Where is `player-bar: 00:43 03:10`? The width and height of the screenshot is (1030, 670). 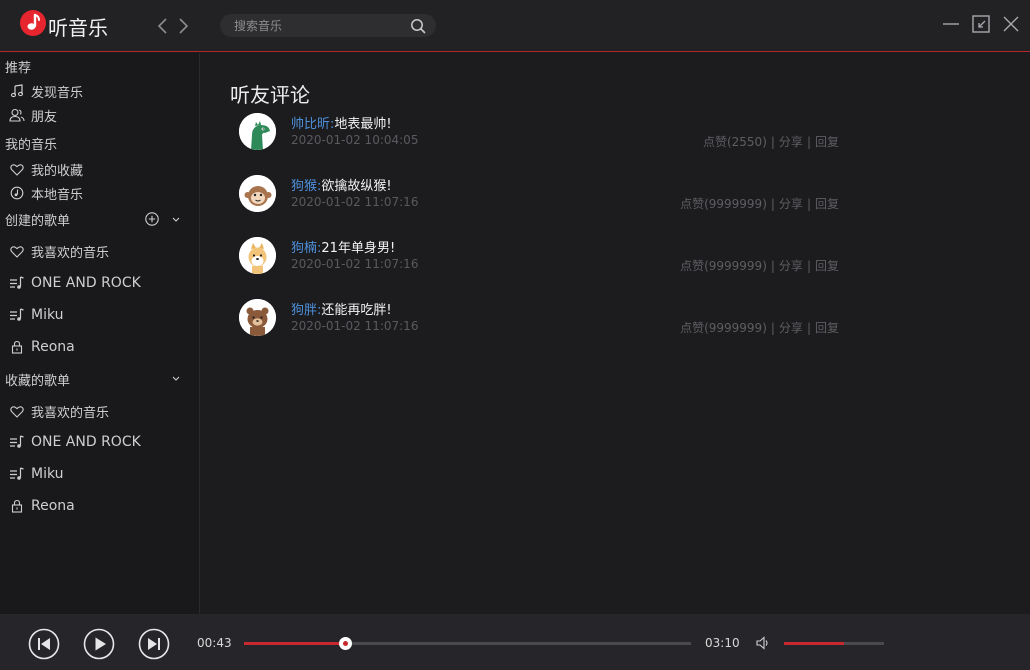
player-bar: 00:43 03:10 is located at coordinates (515, 642).